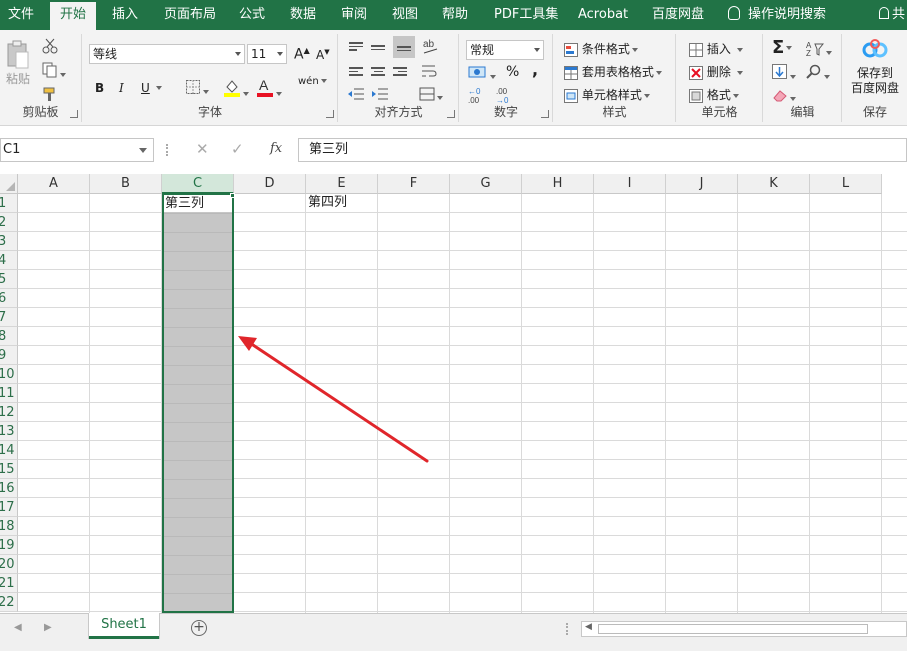 The width and height of the screenshot is (907, 651). Describe the element at coordinates (9, 393) in the screenshot. I see `row-header-11: 11` at that location.